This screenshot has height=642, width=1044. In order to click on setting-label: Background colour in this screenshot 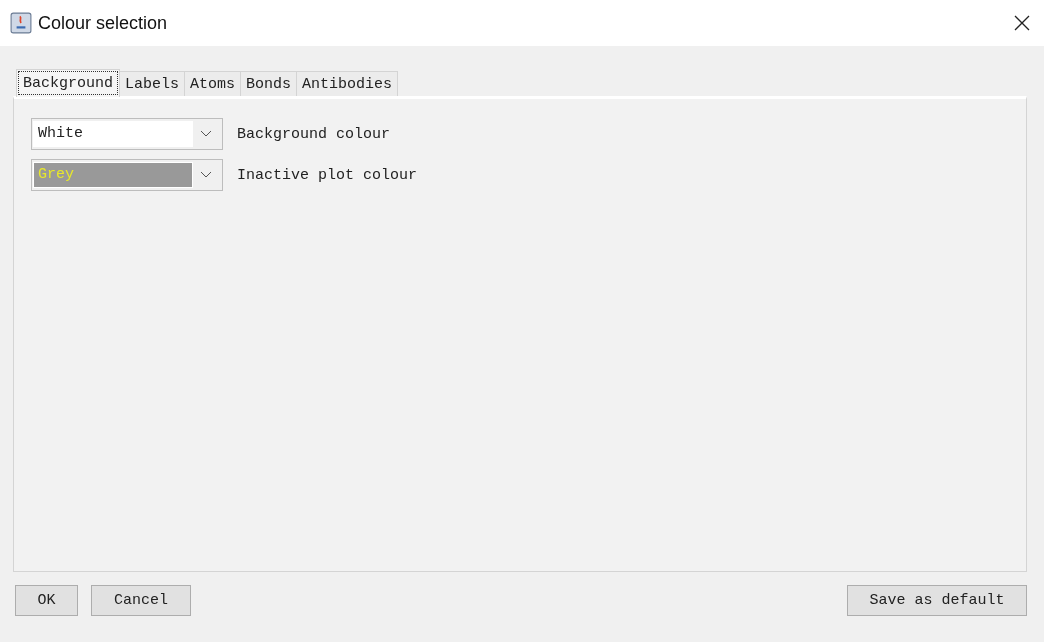, I will do `click(314, 134)`.